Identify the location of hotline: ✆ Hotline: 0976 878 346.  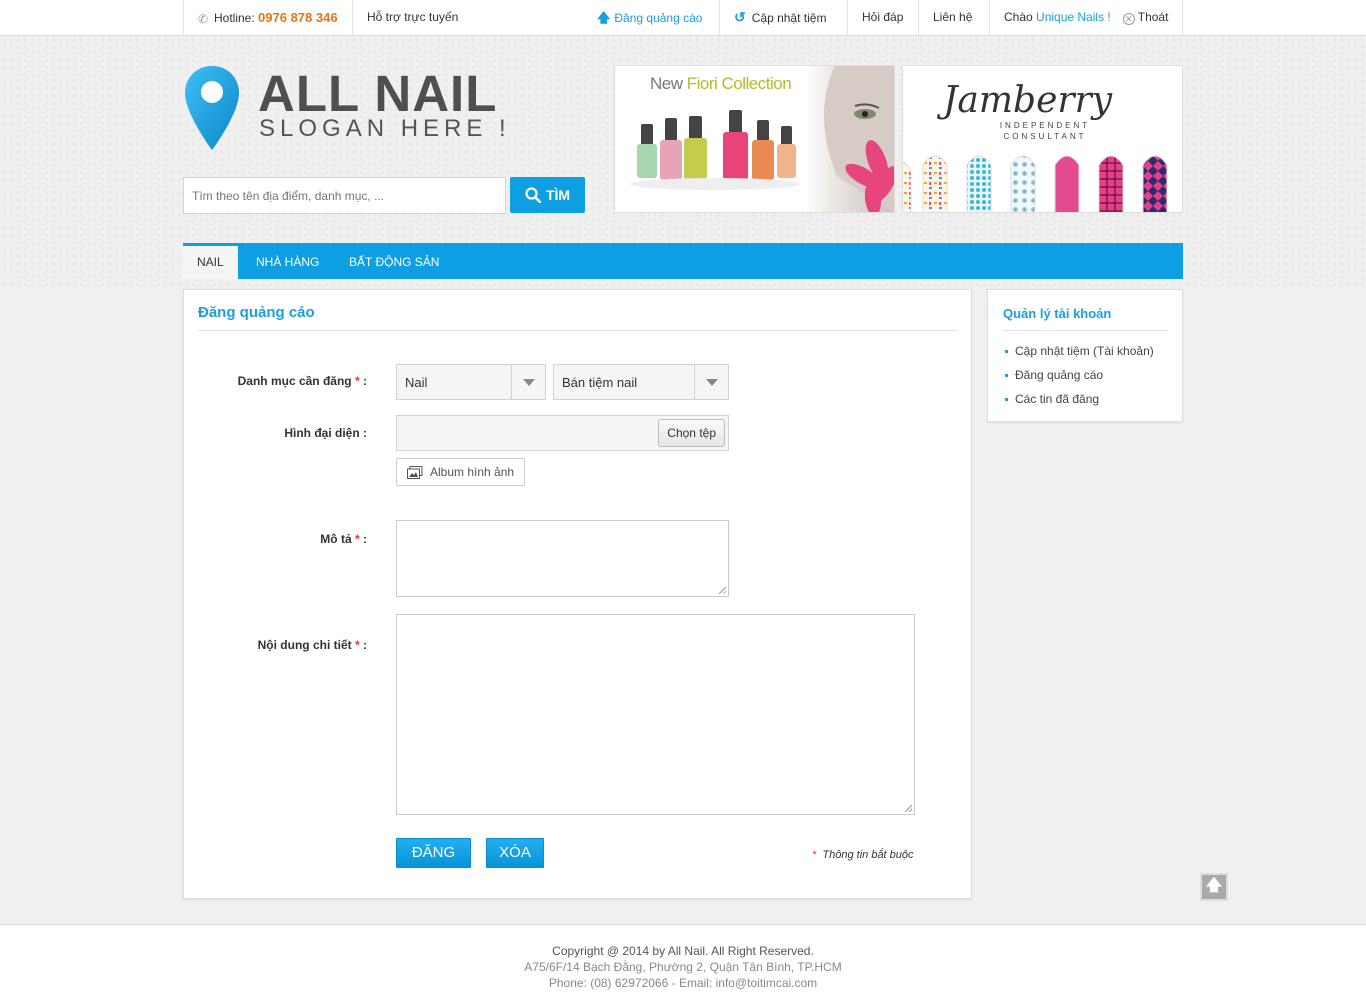
(267, 17).